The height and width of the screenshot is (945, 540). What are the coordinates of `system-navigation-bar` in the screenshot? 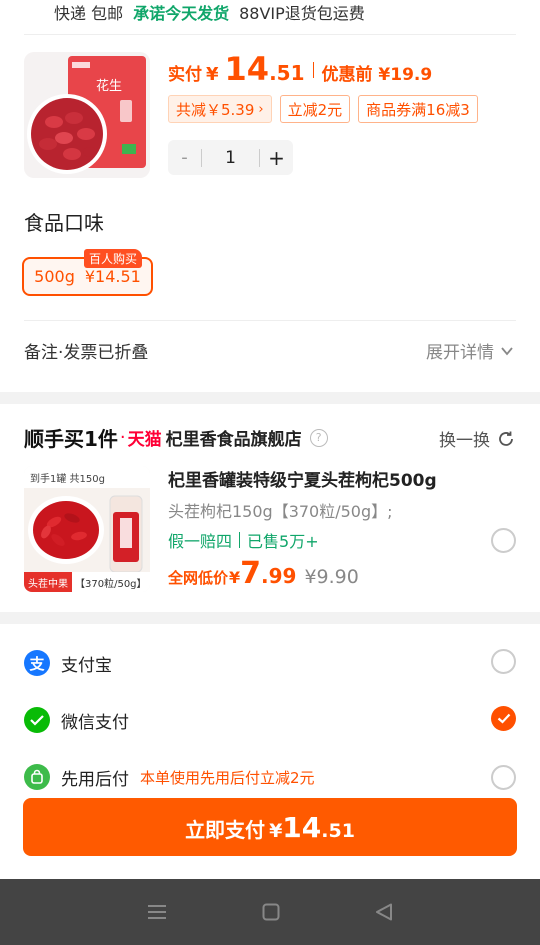 It's located at (270, 912).